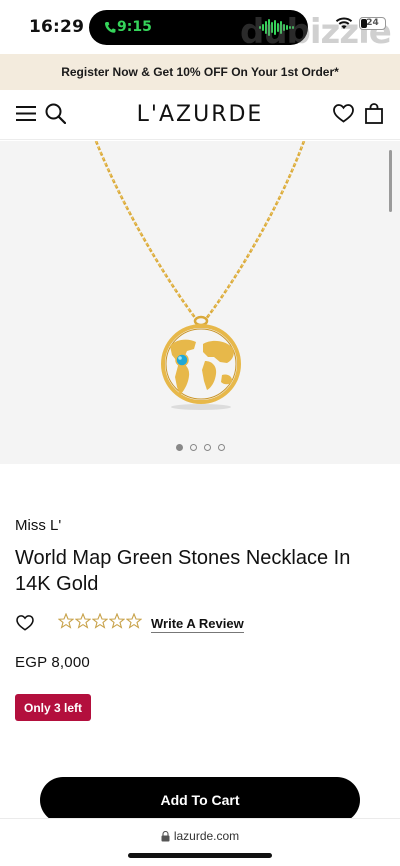  What do you see at coordinates (200, 27) in the screenshot?
I see `status-bar: 16:29 9:15 dubizzle 24` at bounding box center [200, 27].